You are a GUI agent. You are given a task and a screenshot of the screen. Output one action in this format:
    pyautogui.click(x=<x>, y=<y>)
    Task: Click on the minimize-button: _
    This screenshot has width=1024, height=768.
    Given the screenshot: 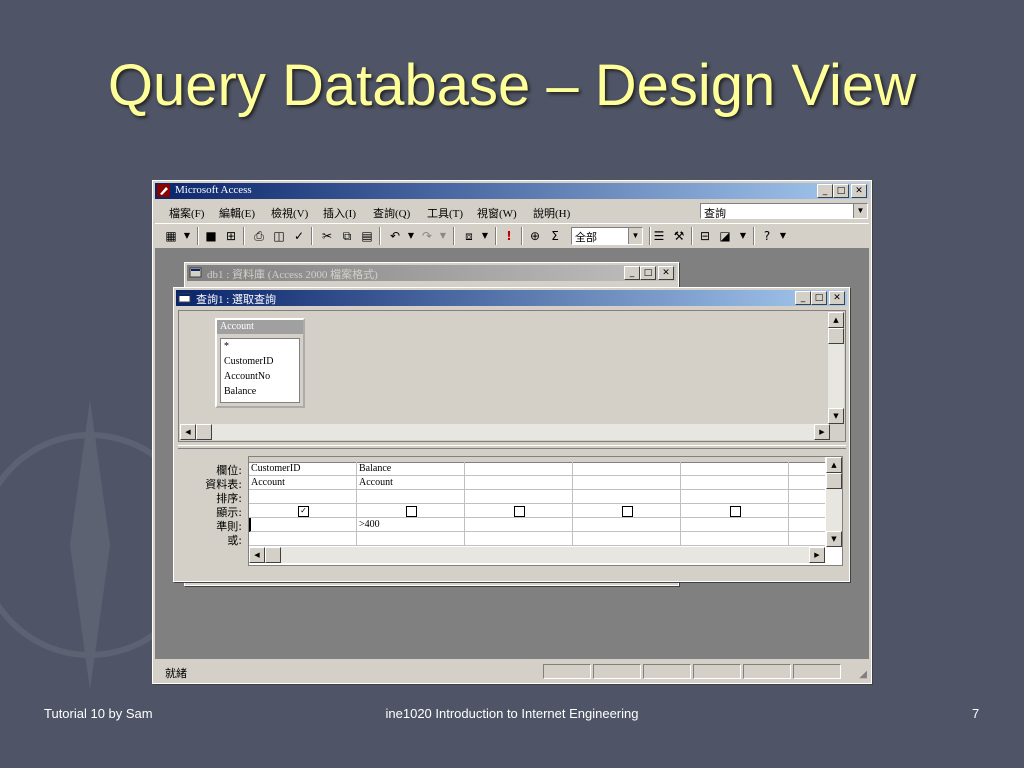 What is the action you would take?
    pyautogui.click(x=825, y=191)
    